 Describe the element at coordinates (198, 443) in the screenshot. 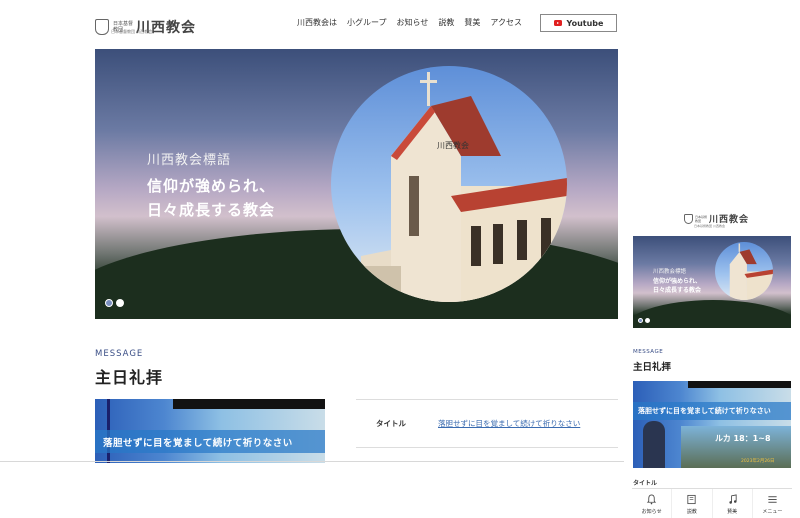

I see `thumbnail-caption: 落胆せずに目を覚まして続けて祈りなさい` at that location.